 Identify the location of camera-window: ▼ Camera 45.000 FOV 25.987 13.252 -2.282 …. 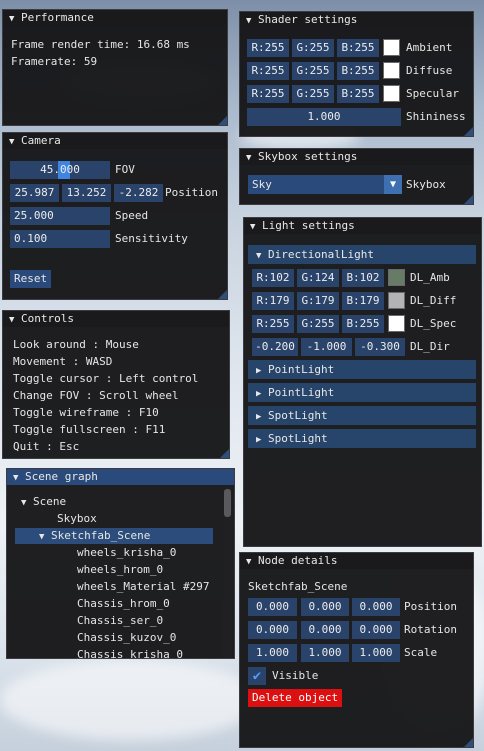
(115, 216).